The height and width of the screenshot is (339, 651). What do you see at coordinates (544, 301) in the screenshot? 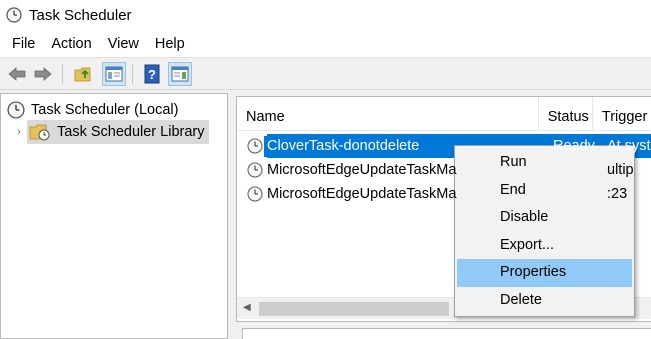
I see `menu-item-delete: Delete` at bounding box center [544, 301].